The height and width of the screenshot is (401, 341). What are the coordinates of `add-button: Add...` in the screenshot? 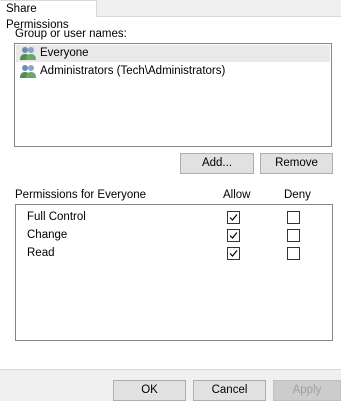 It's located at (217, 163).